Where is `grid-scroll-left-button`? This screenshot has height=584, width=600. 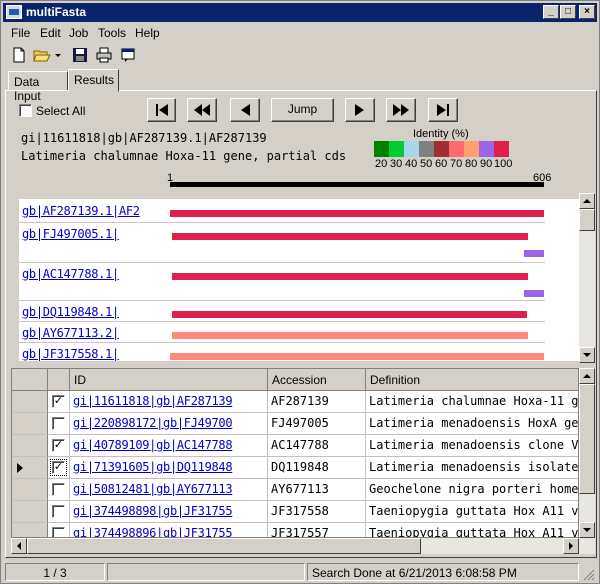
grid-scroll-left-button is located at coordinates (19, 546).